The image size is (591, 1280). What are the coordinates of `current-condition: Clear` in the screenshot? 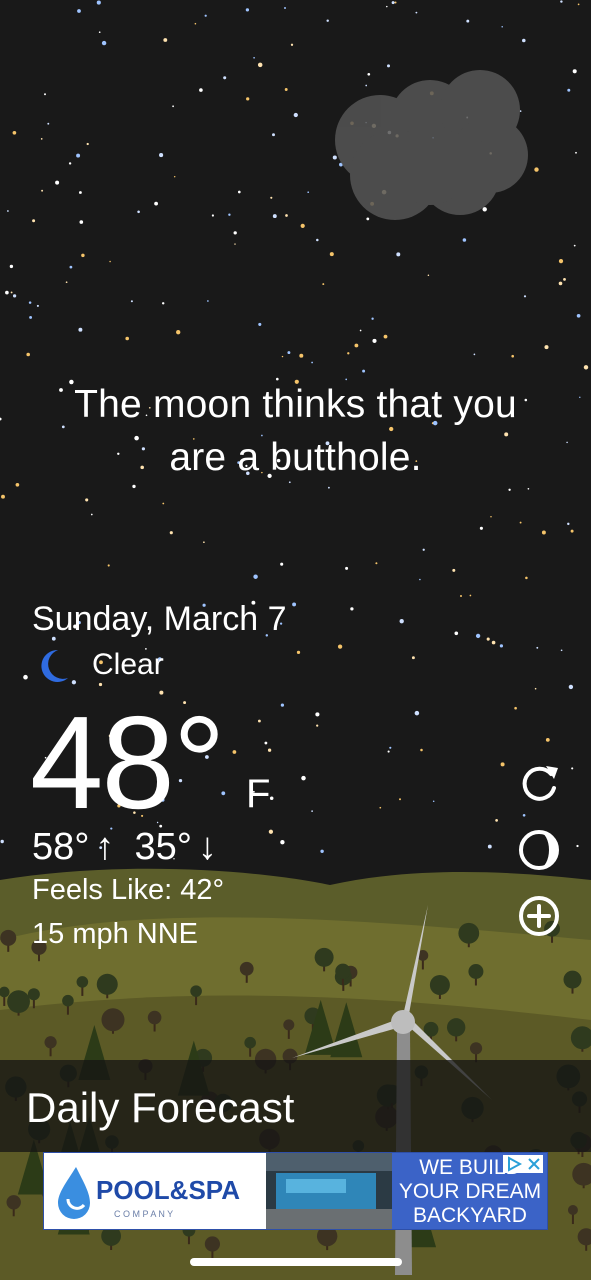 It's located at (101, 665).